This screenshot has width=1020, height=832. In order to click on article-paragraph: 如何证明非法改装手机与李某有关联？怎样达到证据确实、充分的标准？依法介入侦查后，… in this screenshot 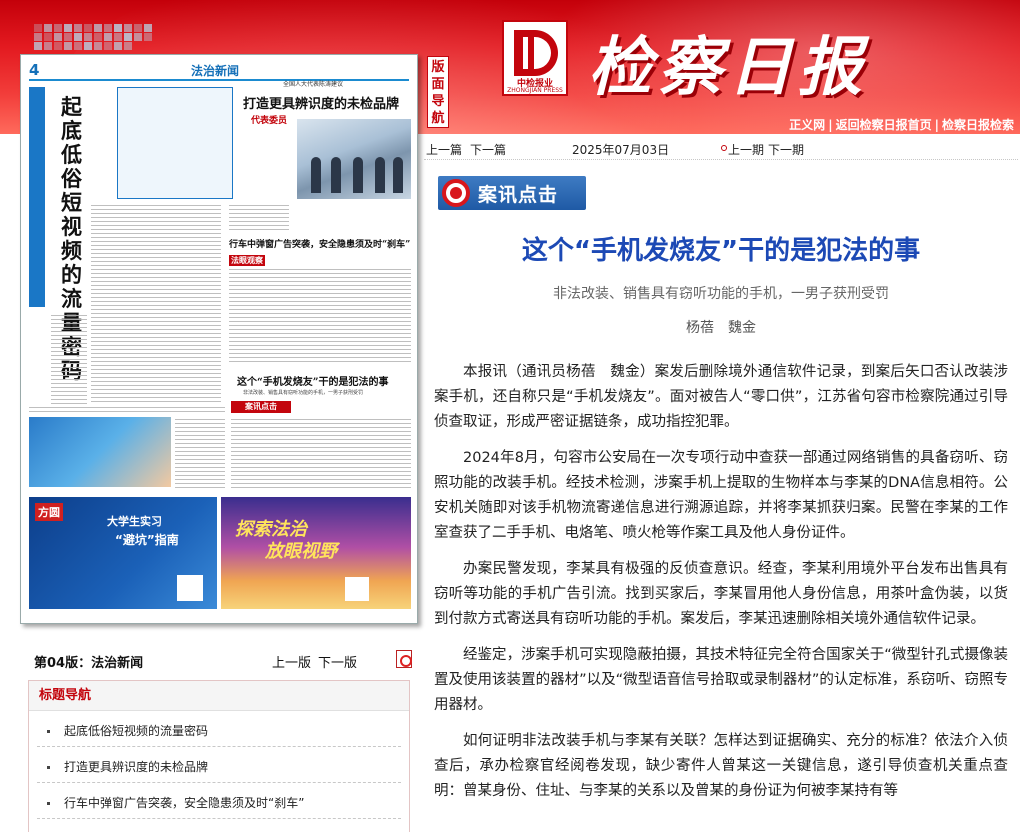, I will do `click(721, 766)`.